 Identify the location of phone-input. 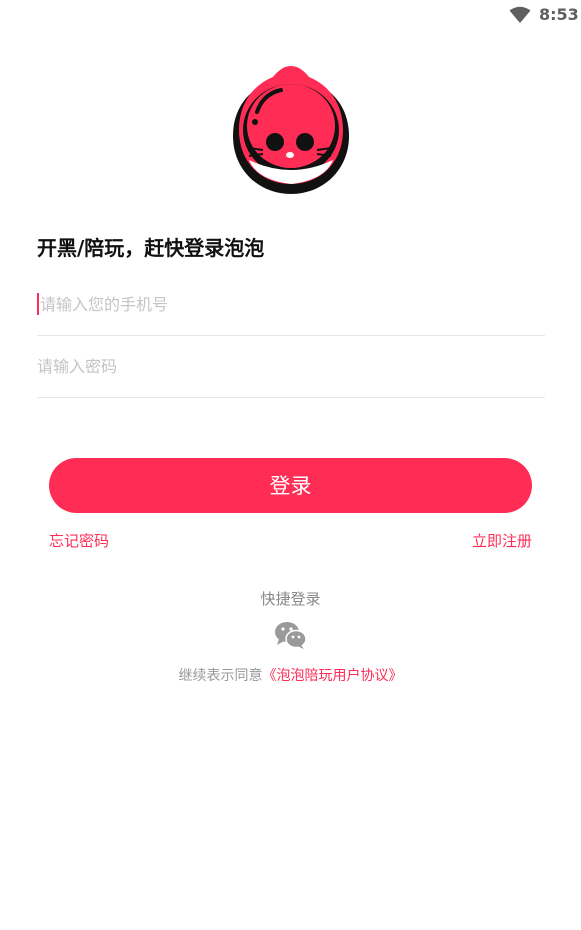
(290, 304).